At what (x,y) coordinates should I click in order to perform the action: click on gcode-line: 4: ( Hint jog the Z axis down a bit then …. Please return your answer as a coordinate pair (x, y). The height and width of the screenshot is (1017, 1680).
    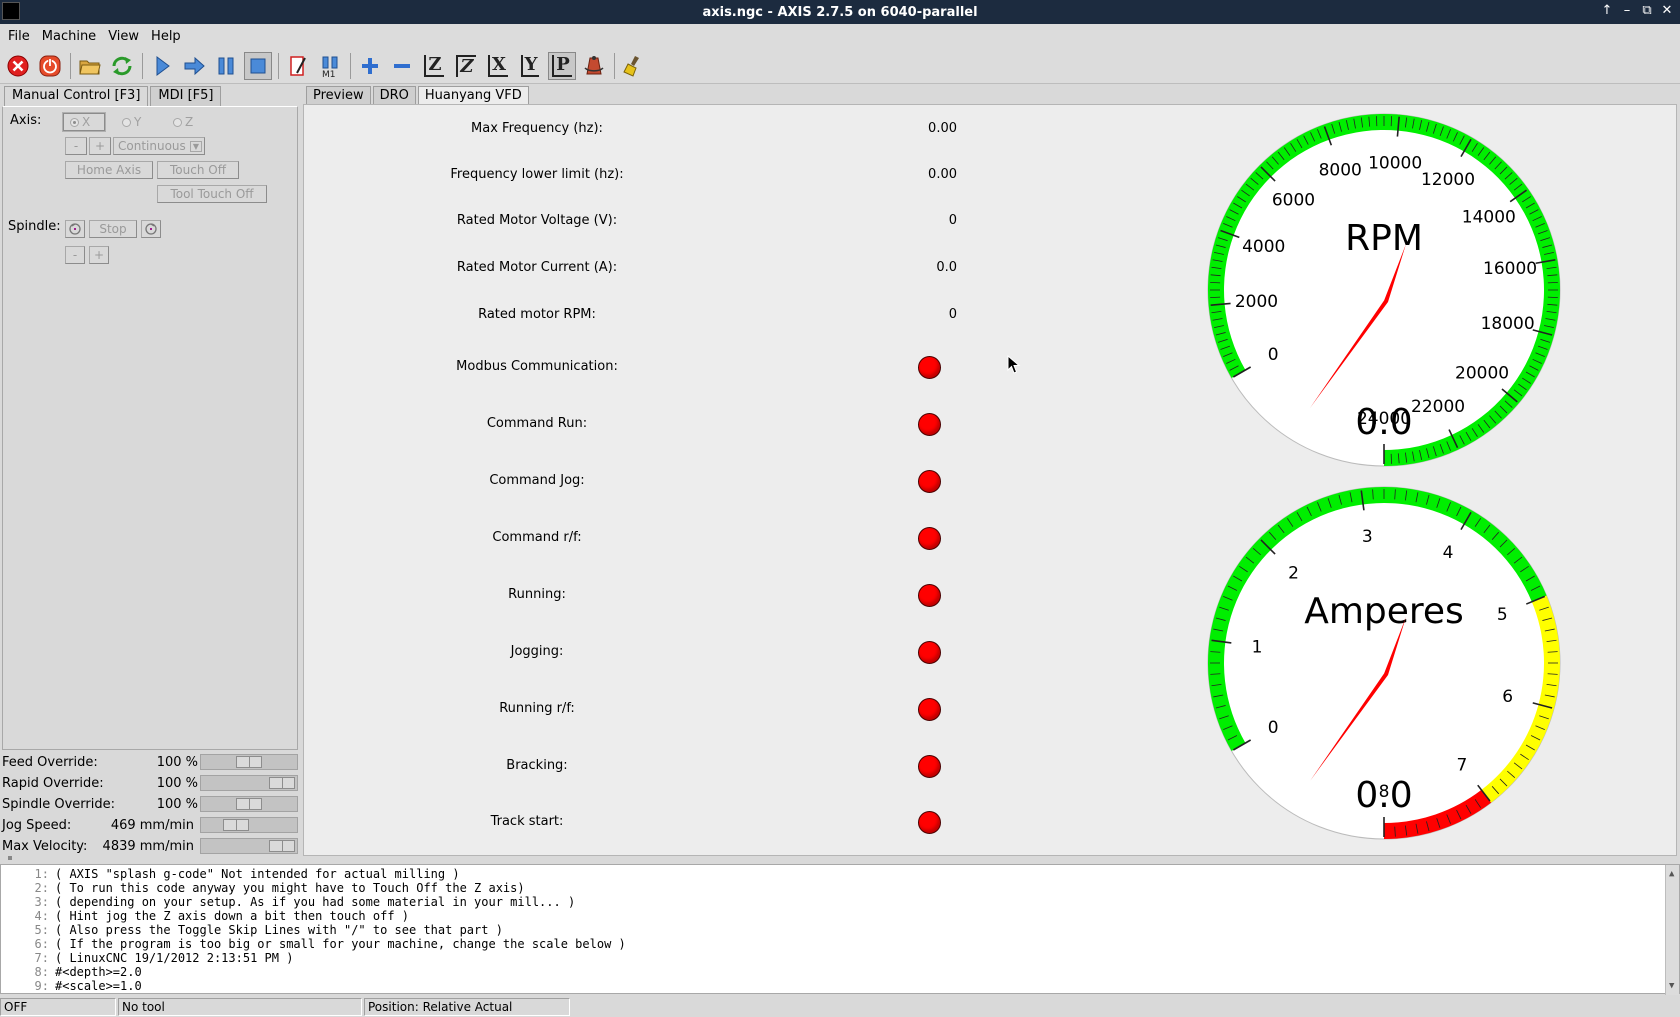
    Looking at the image, I should click on (840, 916).